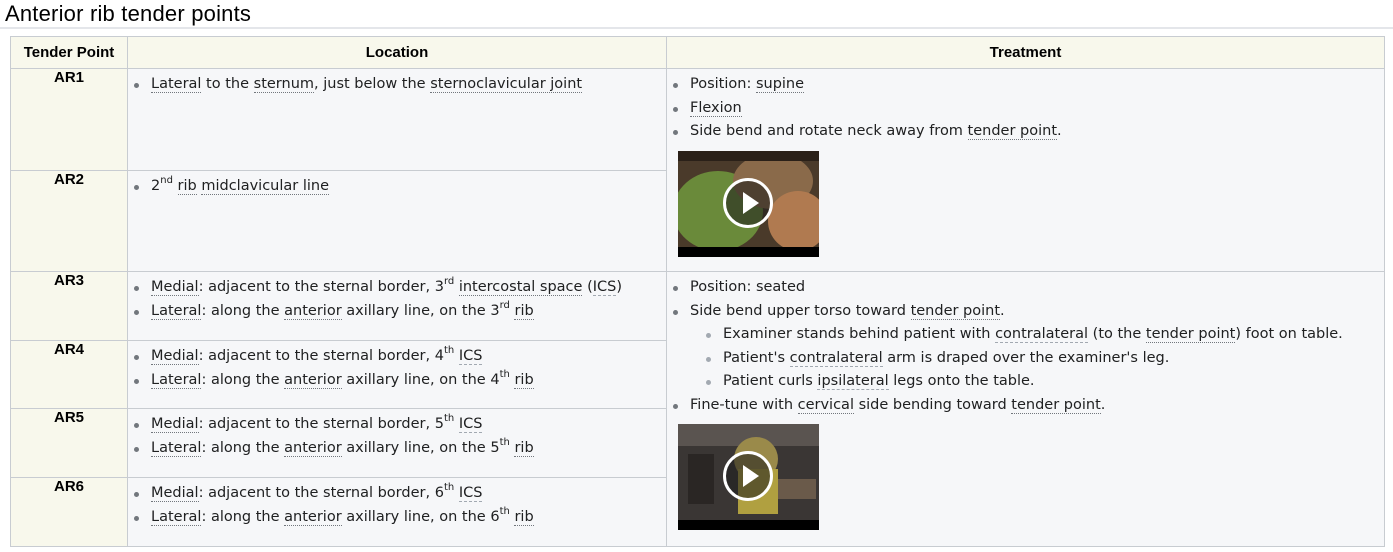 The height and width of the screenshot is (552, 1393). I want to click on tender-point-name: AR1, so click(69, 119).